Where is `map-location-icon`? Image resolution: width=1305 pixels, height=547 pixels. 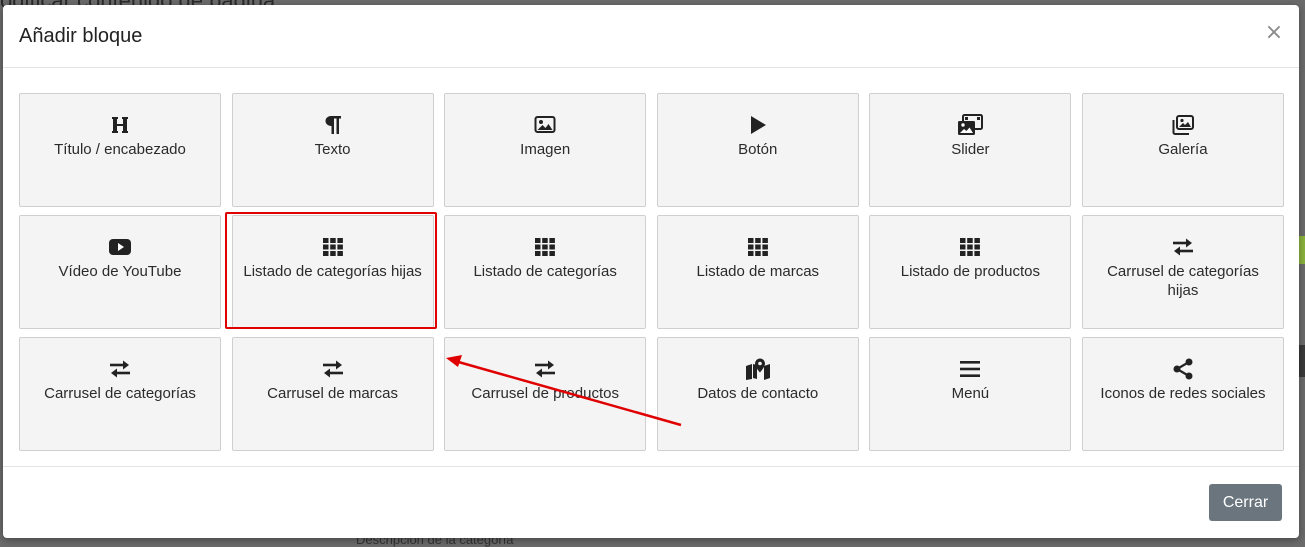
map-location-icon is located at coordinates (758, 369).